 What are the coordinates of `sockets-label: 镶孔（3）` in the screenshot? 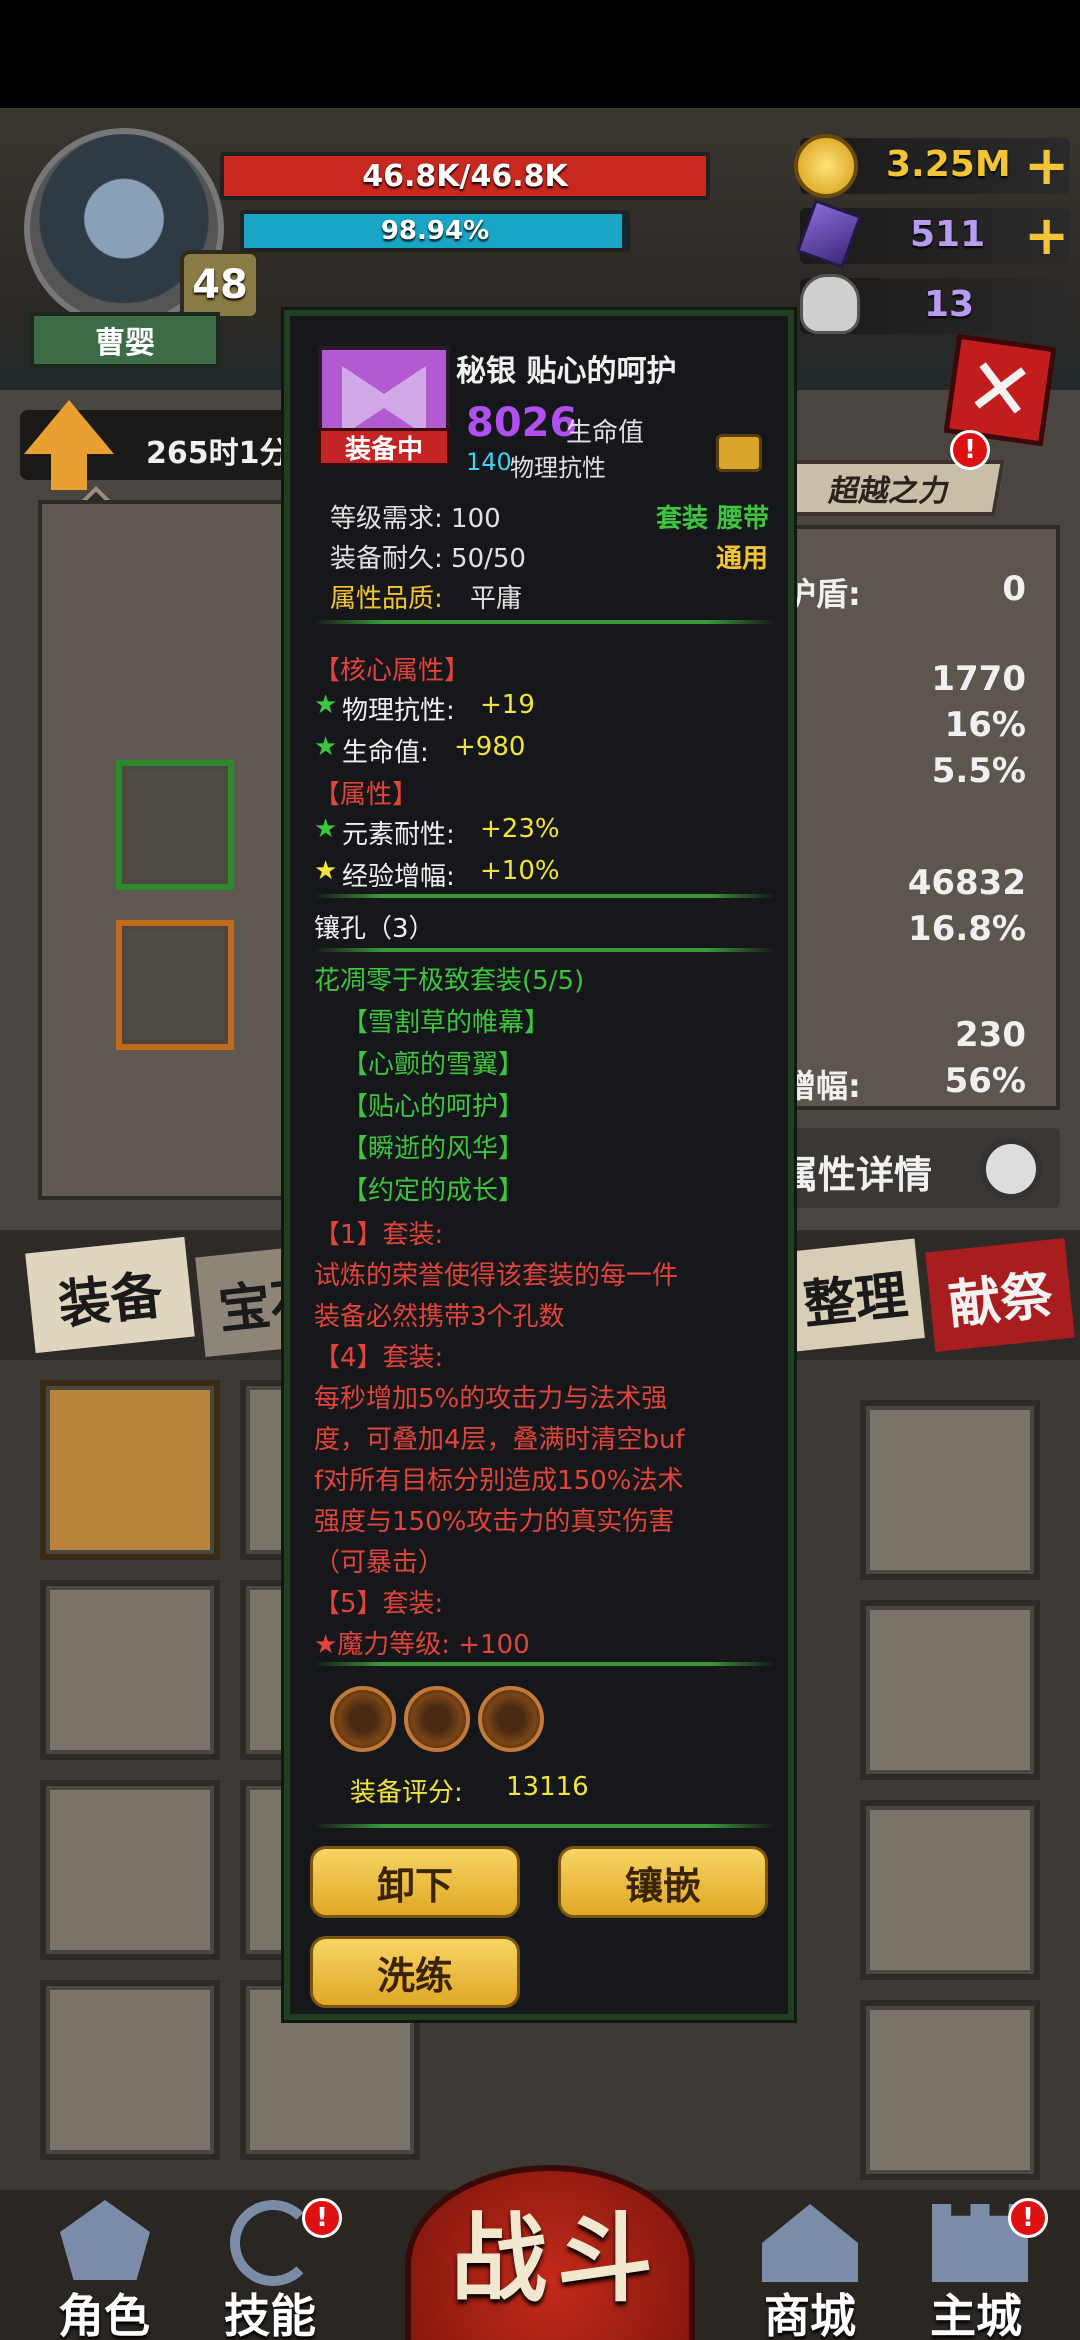 It's located at (374, 929).